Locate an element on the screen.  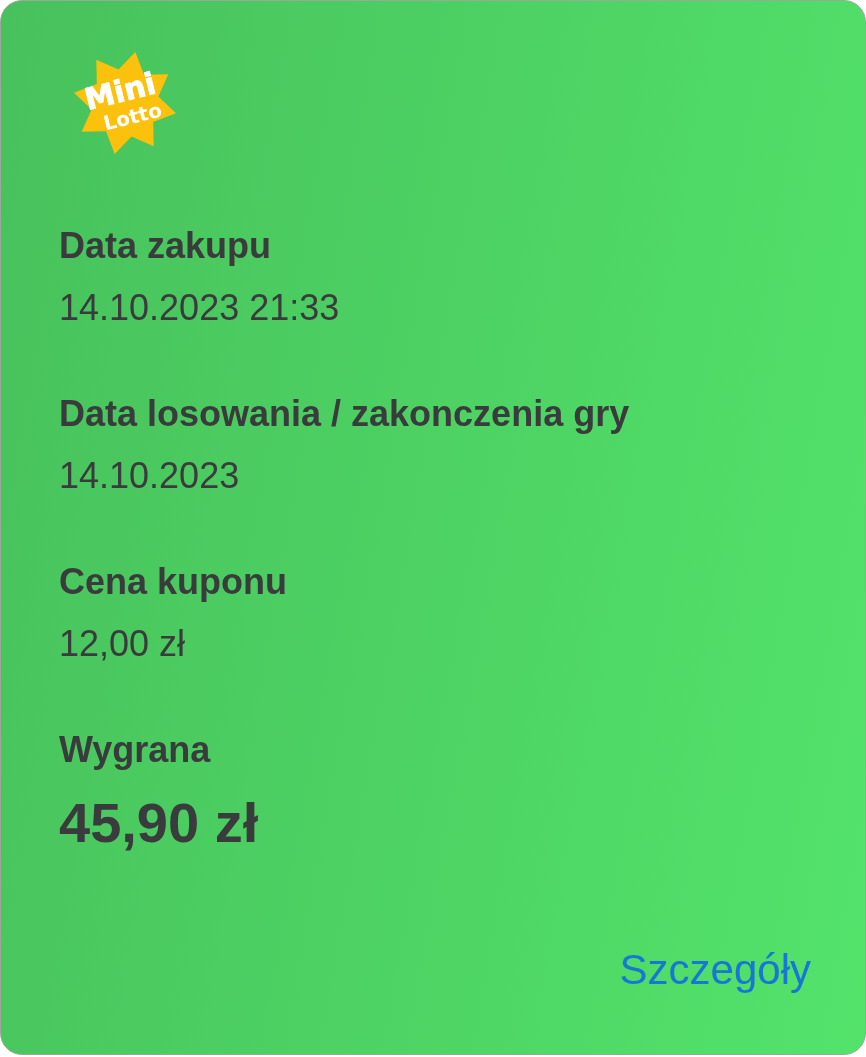
field-value: 12,00 zł is located at coordinates (123, 644).